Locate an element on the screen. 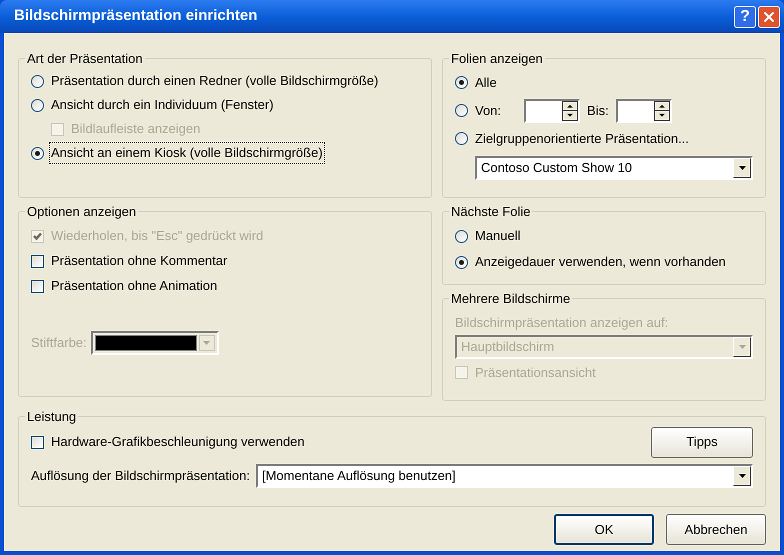  close-button is located at coordinates (769, 17).